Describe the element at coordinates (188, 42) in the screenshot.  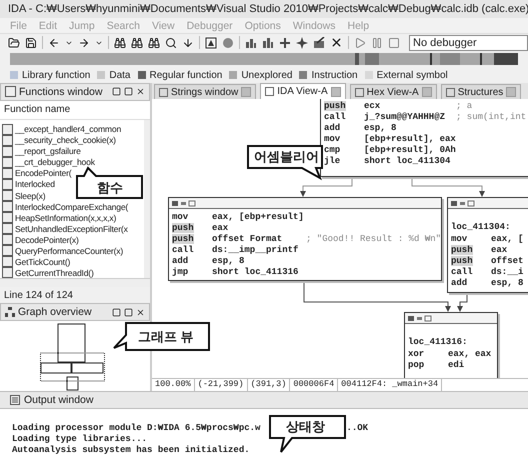
I see `down-arrow-icon` at that location.